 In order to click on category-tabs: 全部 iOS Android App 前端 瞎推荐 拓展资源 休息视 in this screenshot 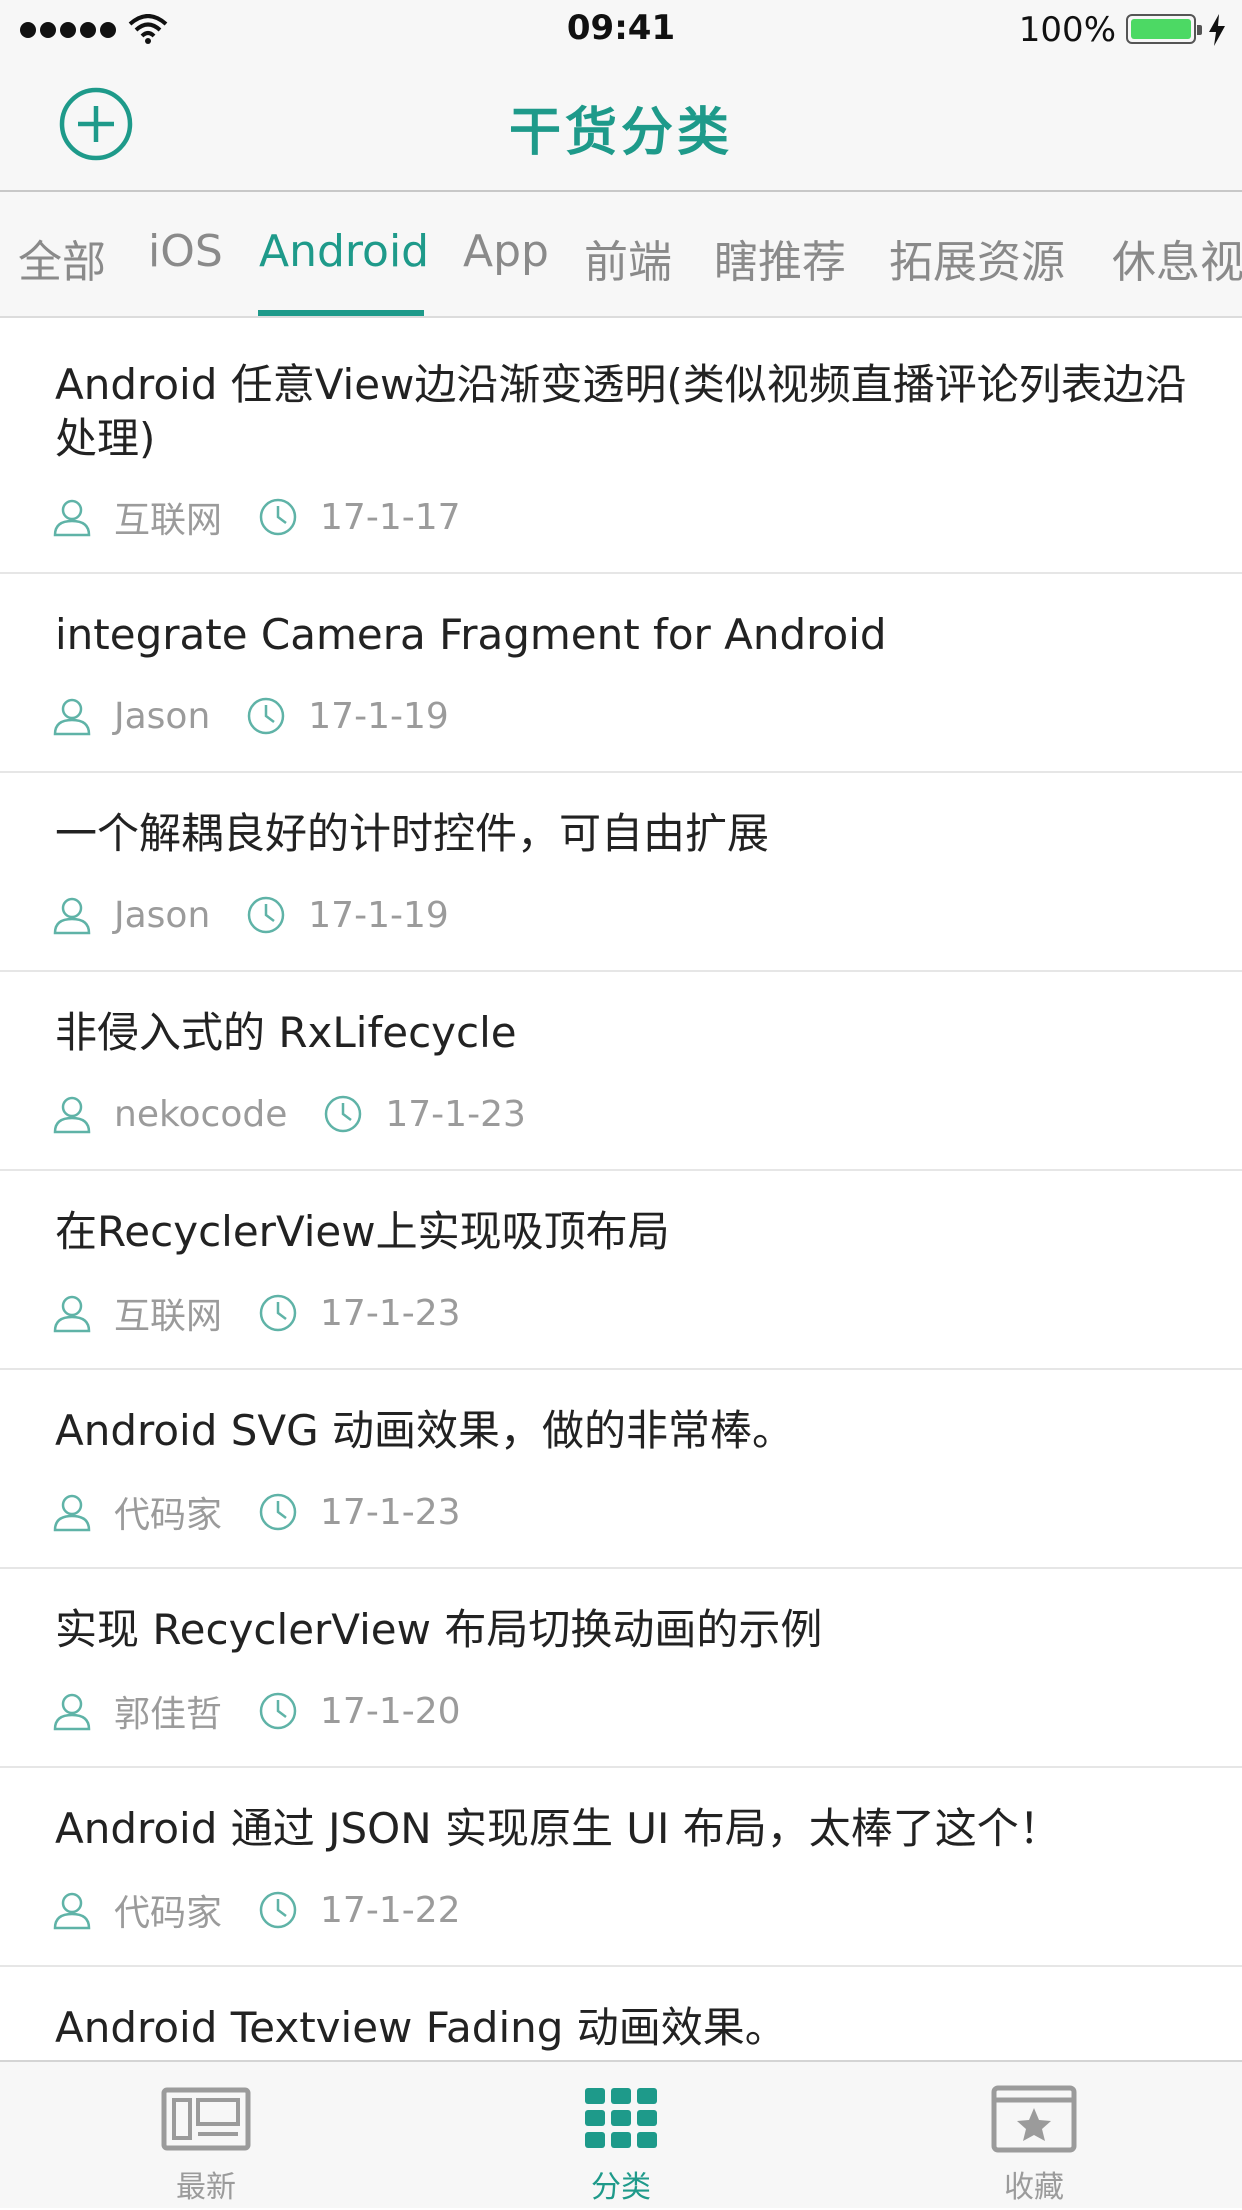, I will do `click(621, 255)`.